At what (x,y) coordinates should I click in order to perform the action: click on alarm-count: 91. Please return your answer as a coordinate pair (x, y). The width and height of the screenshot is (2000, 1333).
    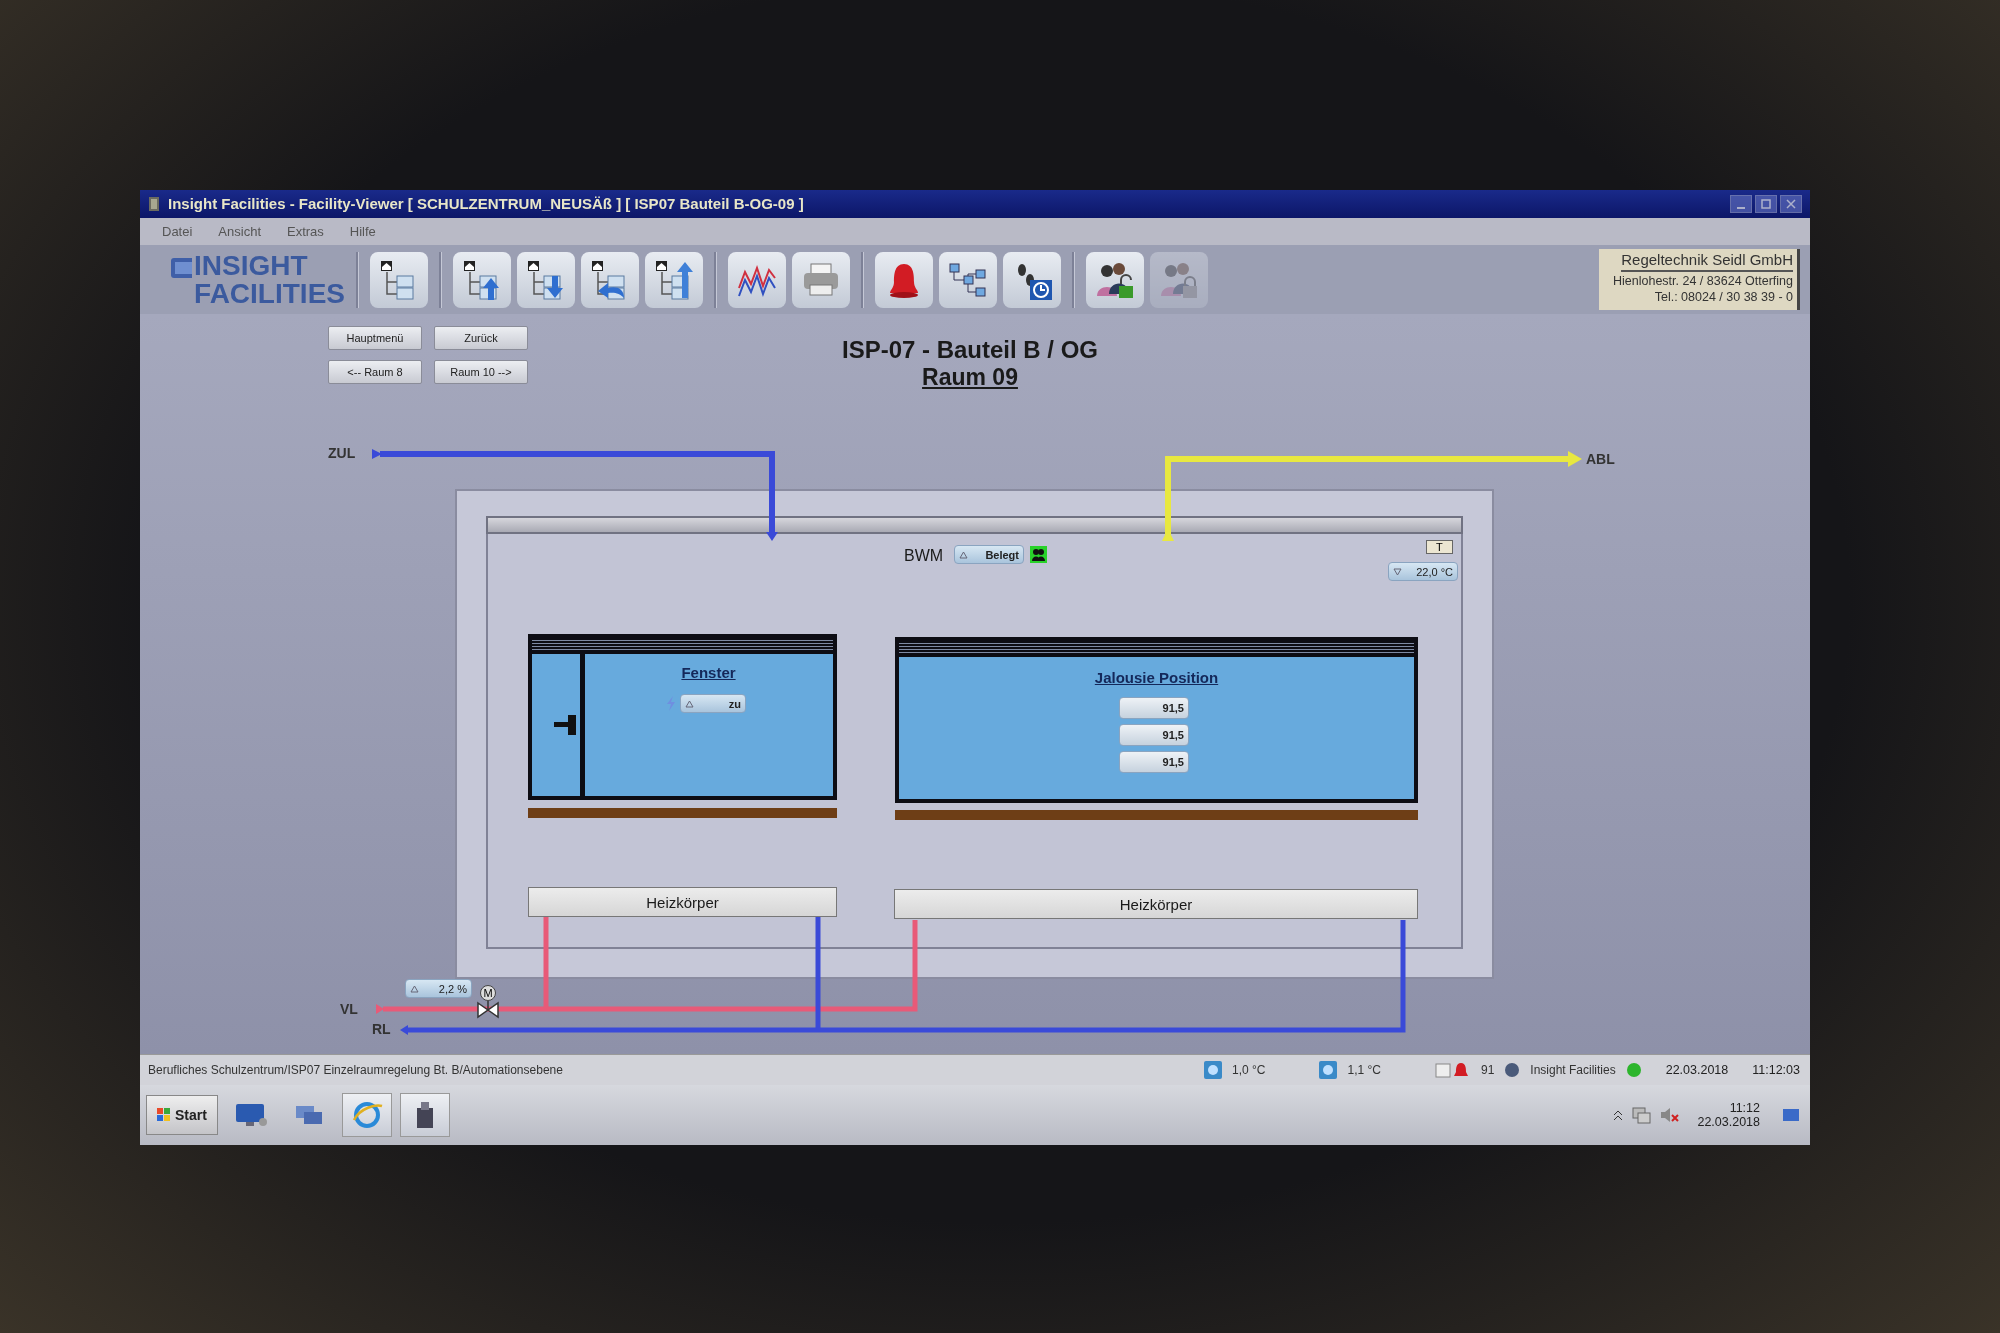
    Looking at the image, I should click on (1487, 1070).